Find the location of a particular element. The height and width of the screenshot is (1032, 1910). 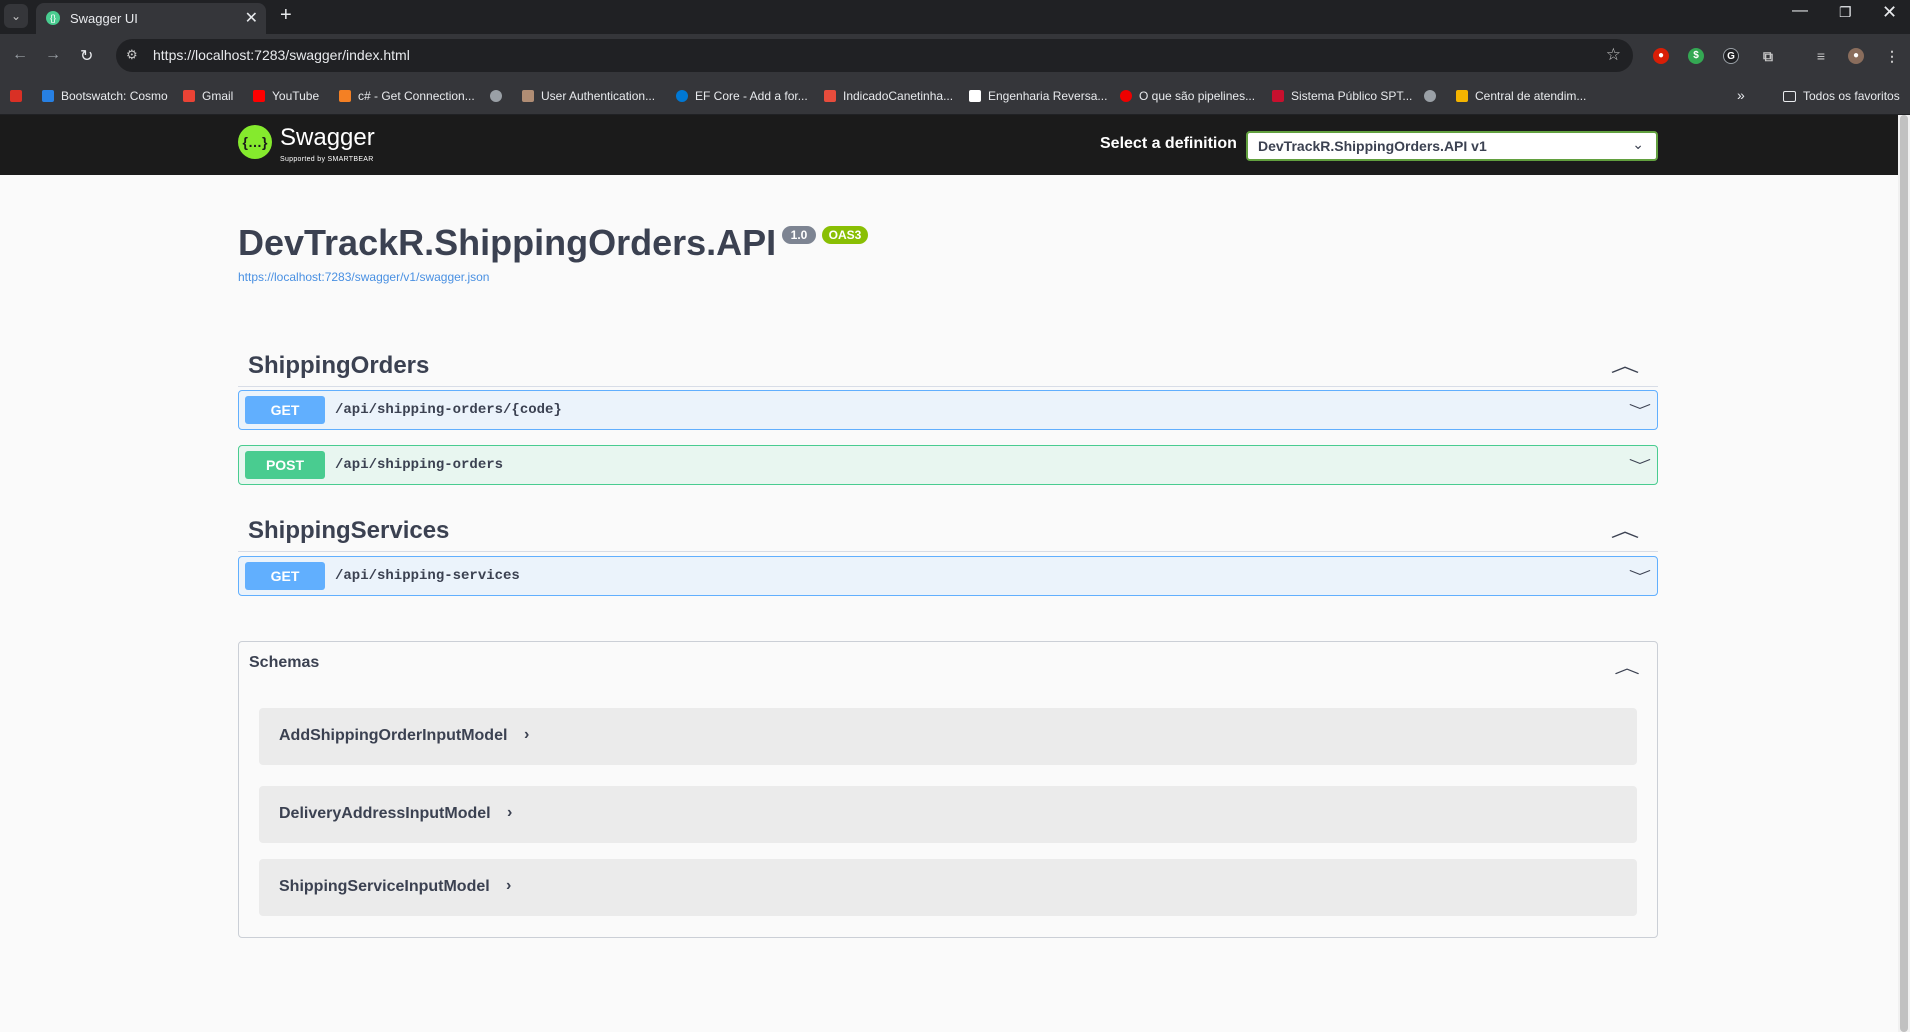

more-bookmarks-icon: » is located at coordinates (1741, 95).